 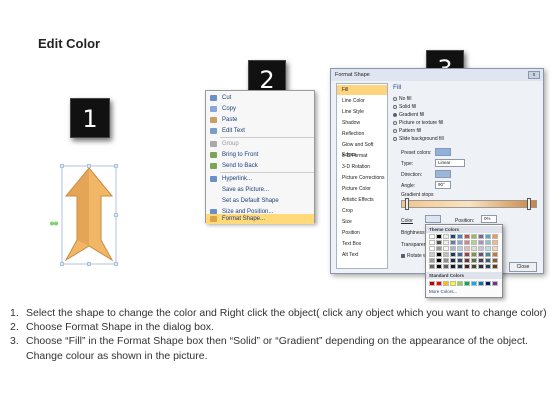 What do you see at coordinates (362, 112) in the screenshot?
I see `dialog-nav-item: Line Style` at bounding box center [362, 112].